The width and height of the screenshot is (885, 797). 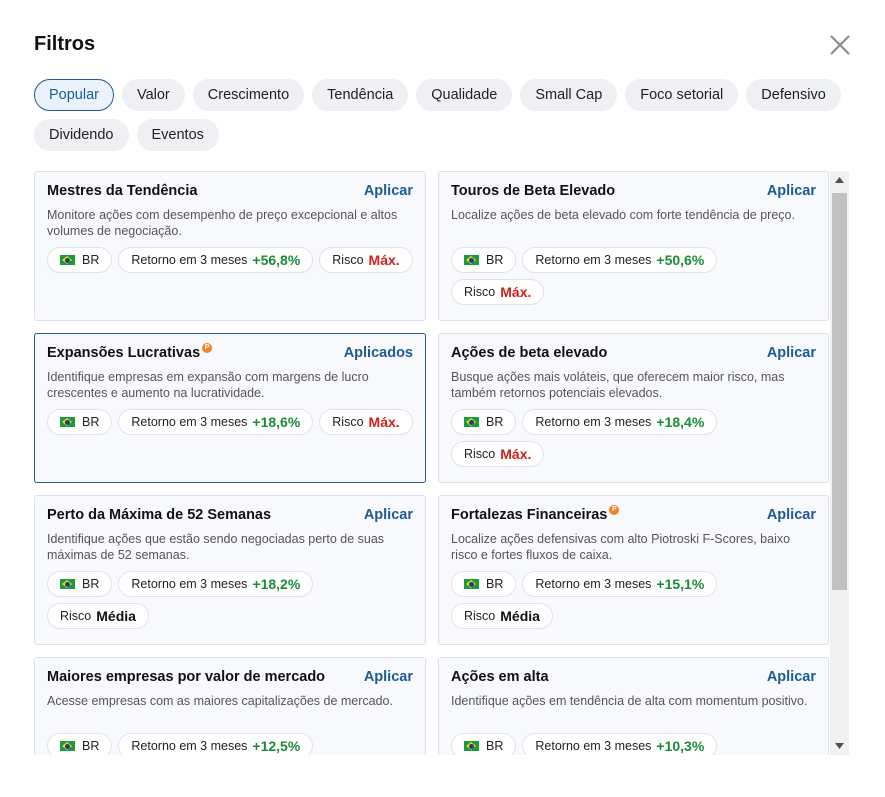 I want to click on tab-small-cap: Small Cap, so click(x=569, y=95).